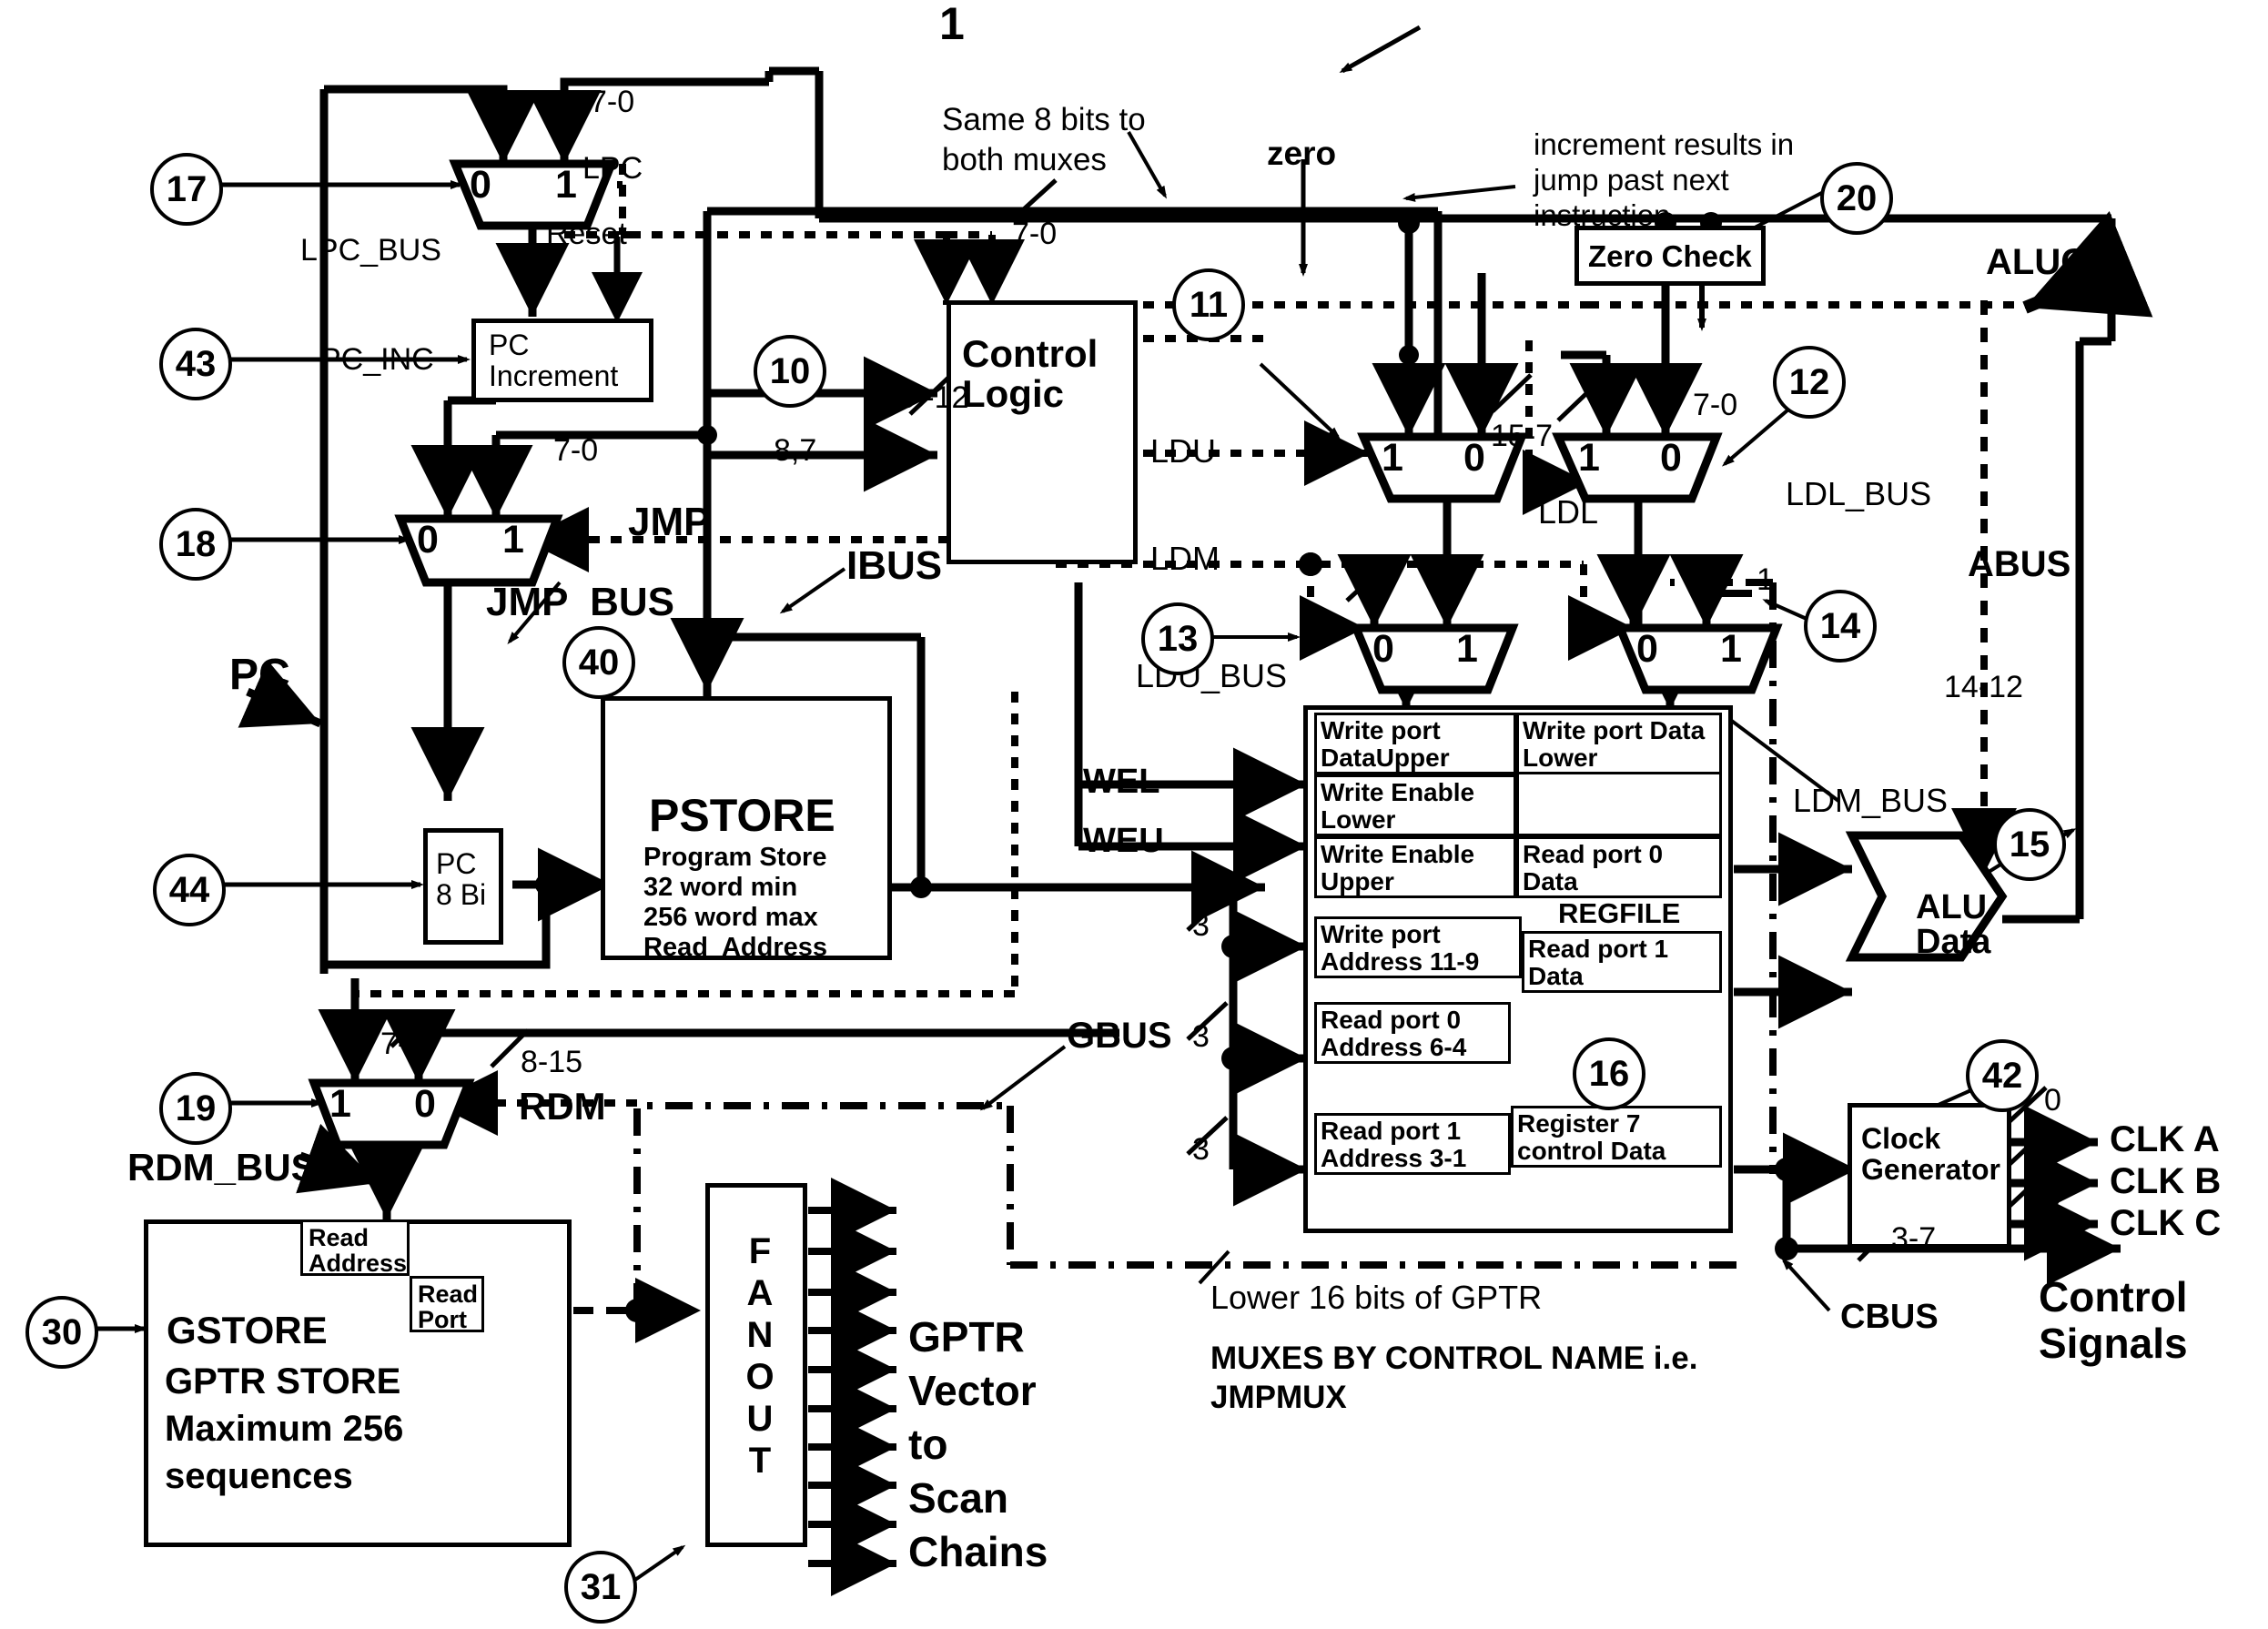 This screenshot has width=2268, height=1629. What do you see at coordinates (1201, 925) in the screenshot?
I see `bits-regfile-write-addr: 3` at bounding box center [1201, 925].